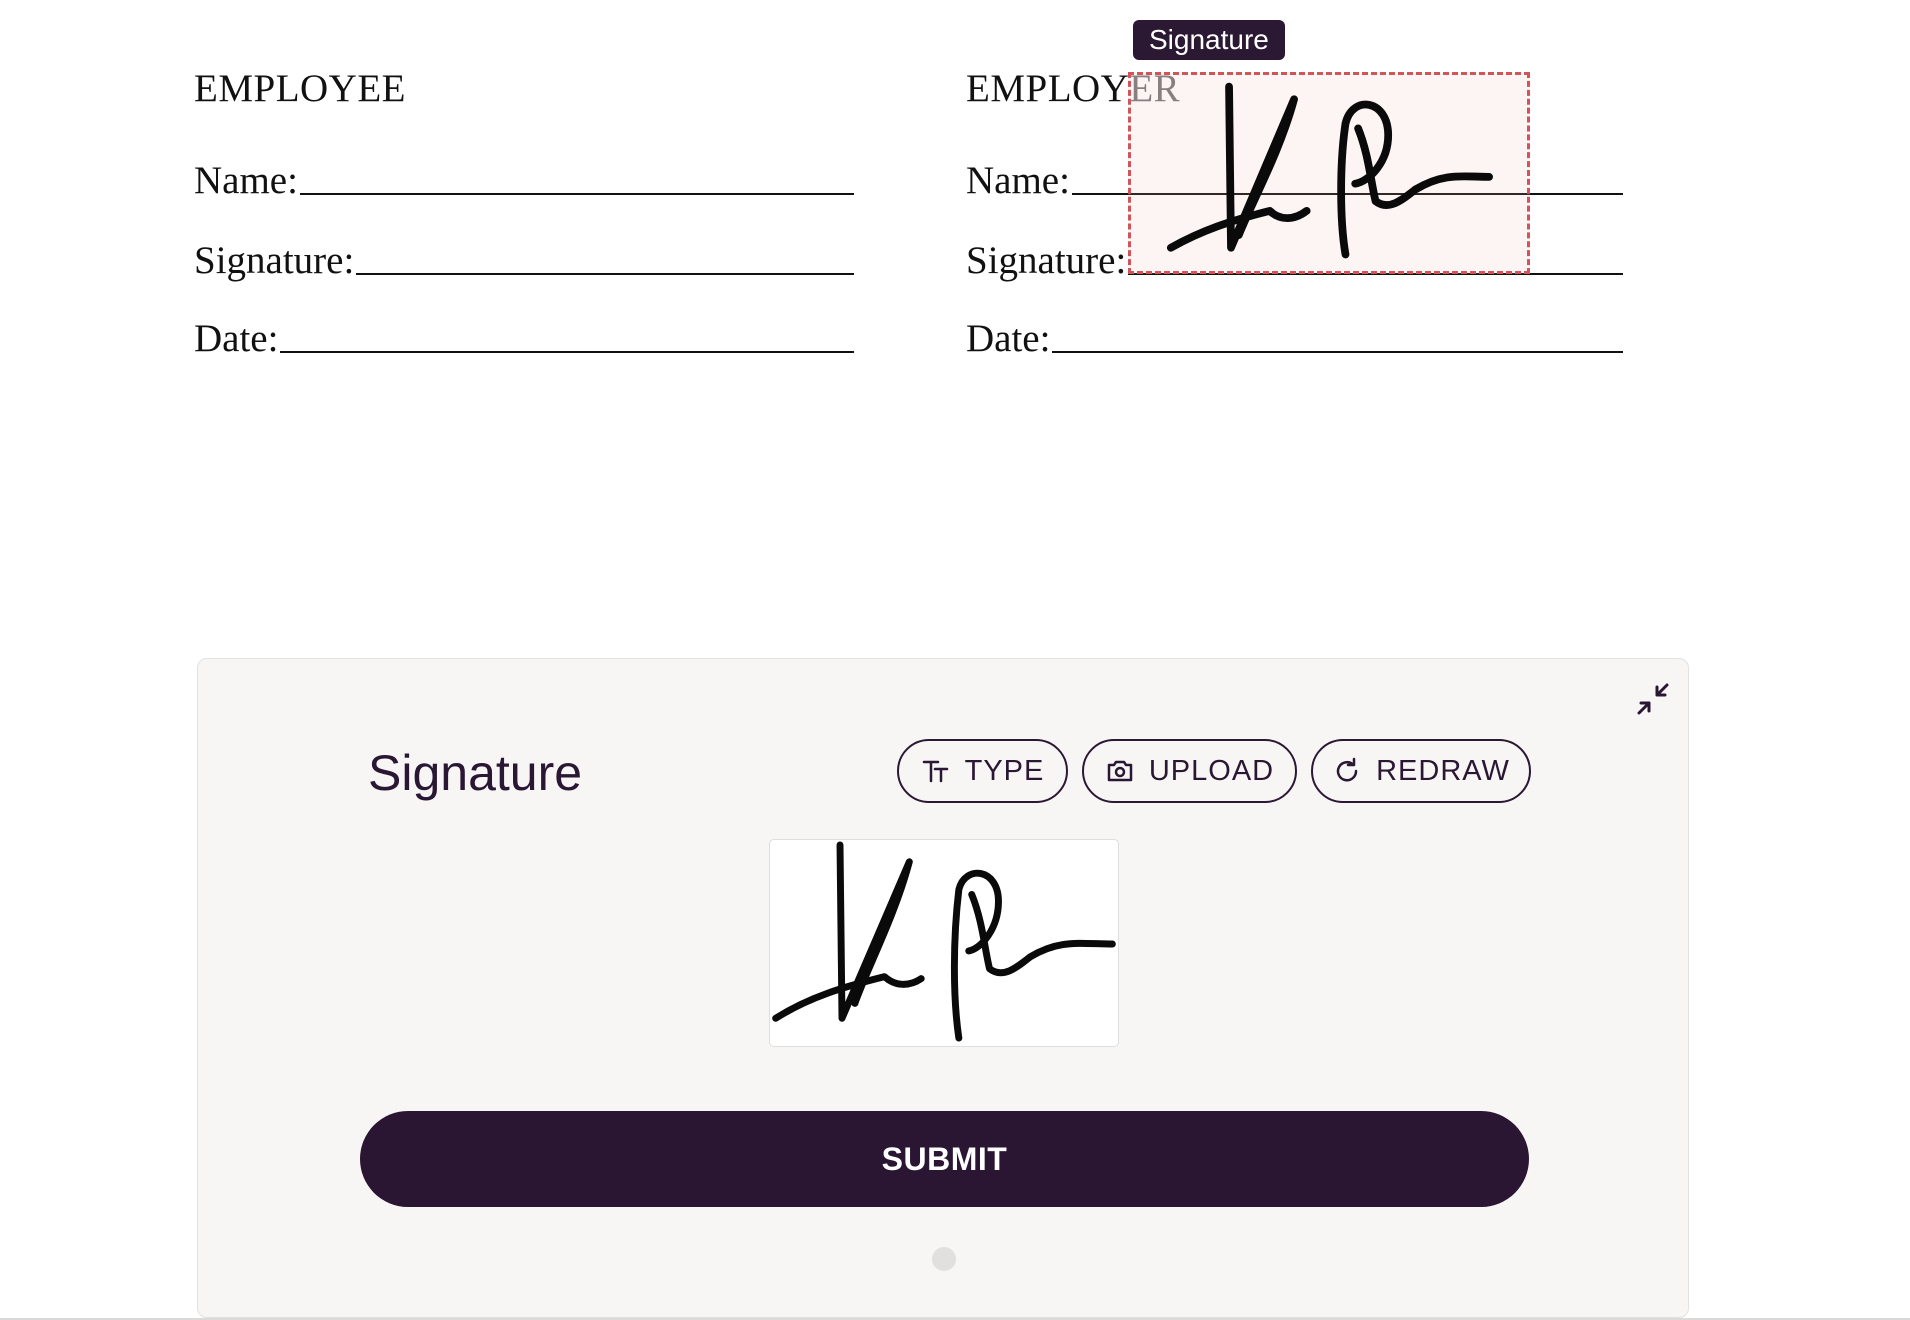 This screenshot has height=1320, width=1910. What do you see at coordinates (1337, 352) in the screenshot?
I see `employer-date-line` at bounding box center [1337, 352].